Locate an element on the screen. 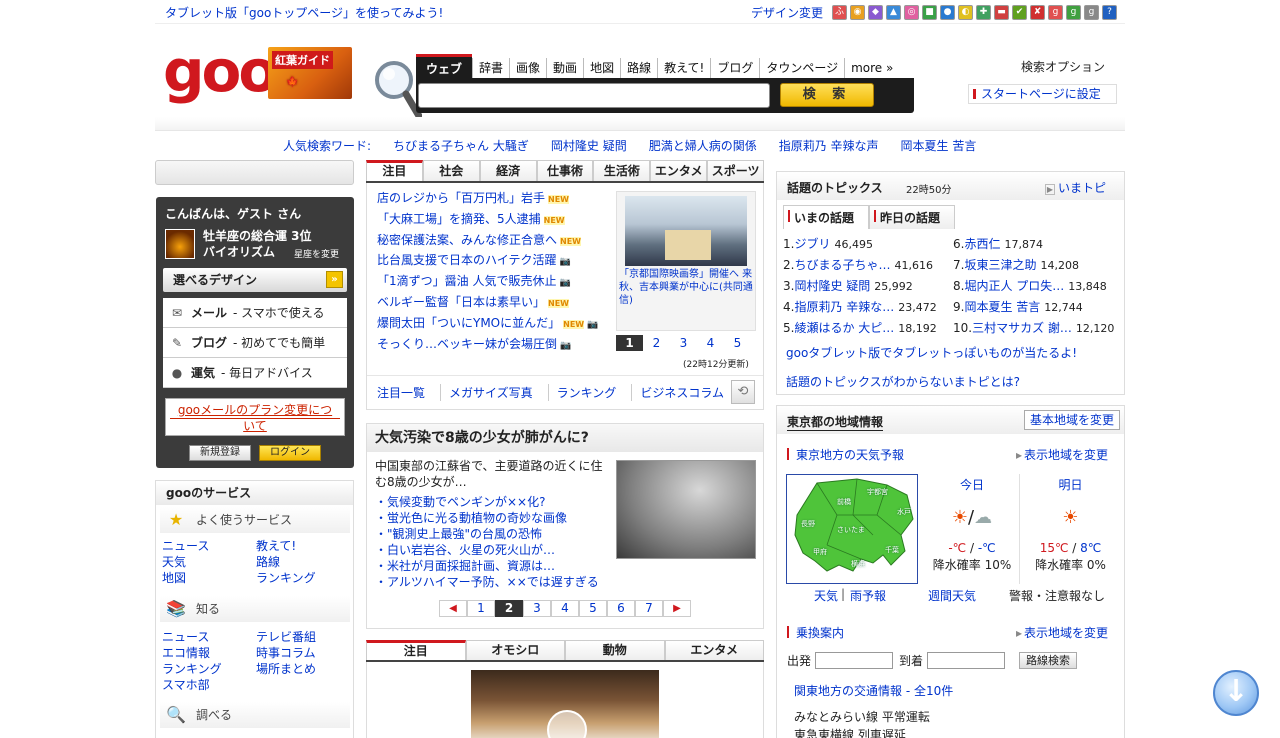  traffic-item: みなとみらい線 平常運転 is located at coordinates (862, 716).